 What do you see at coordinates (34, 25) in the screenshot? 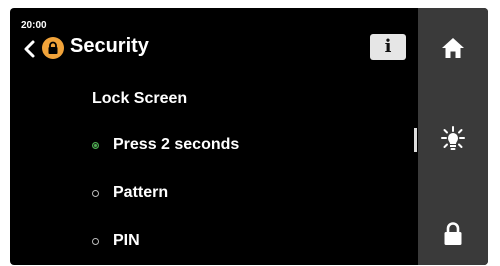
I see `status-time: 20:00` at bounding box center [34, 25].